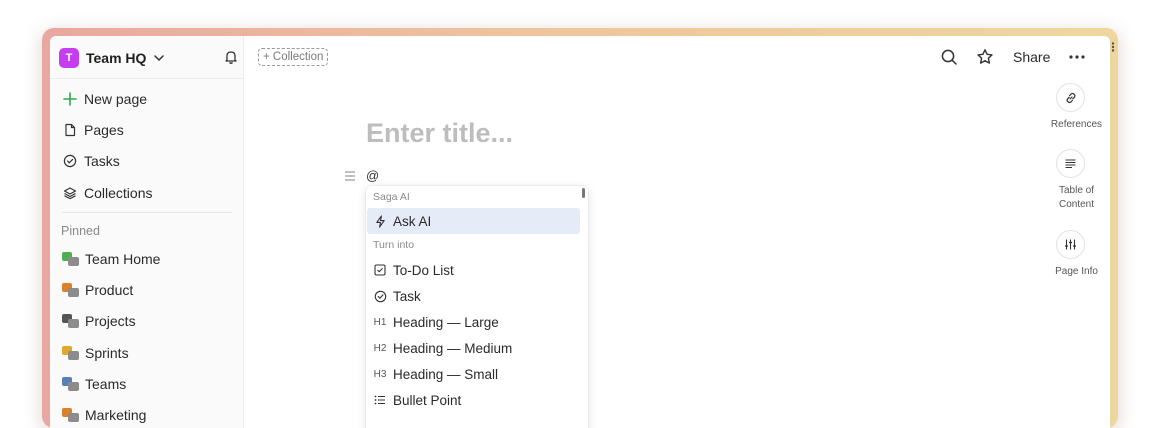 Image resolution: width=1158 pixels, height=428 pixels. What do you see at coordinates (380, 400) in the screenshot?
I see `list-icon` at bounding box center [380, 400].